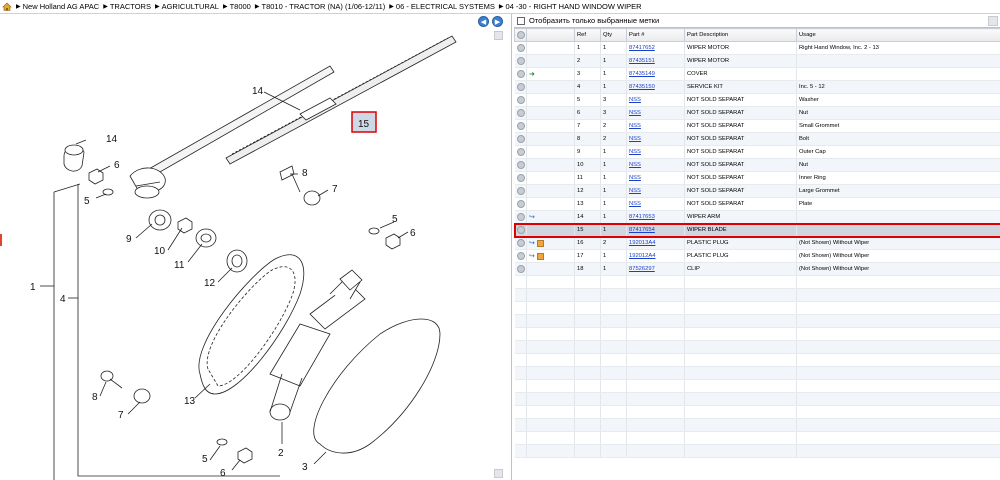 This screenshot has height=480, width=1000. I want to click on breadcrumb-item: New Holland AG APAC, so click(61, 6).